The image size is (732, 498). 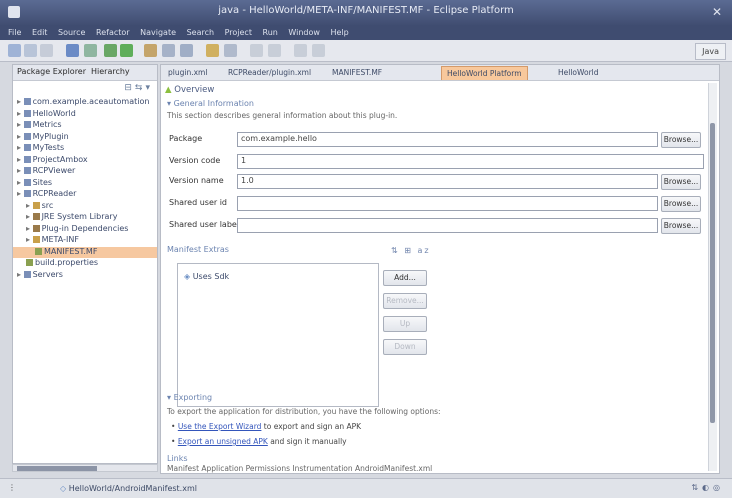 What do you see at coordinates (85, 138) in the screenshot?
I see `tree-item: ▸ MyPlugin` at bounding box center [85, 138].